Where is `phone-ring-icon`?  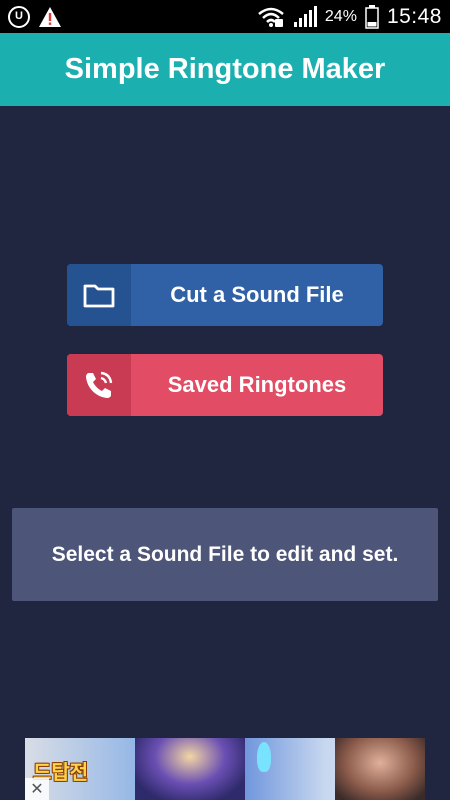
phone-ring-icon is located at coordinates (99, 384).